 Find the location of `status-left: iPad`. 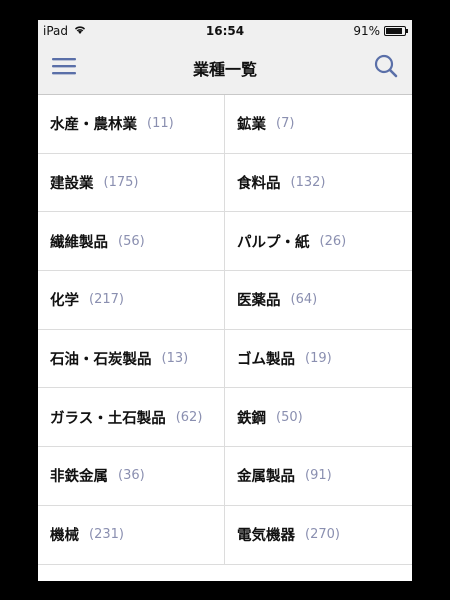

status-left: iPad is located at coordinates (64, 31).